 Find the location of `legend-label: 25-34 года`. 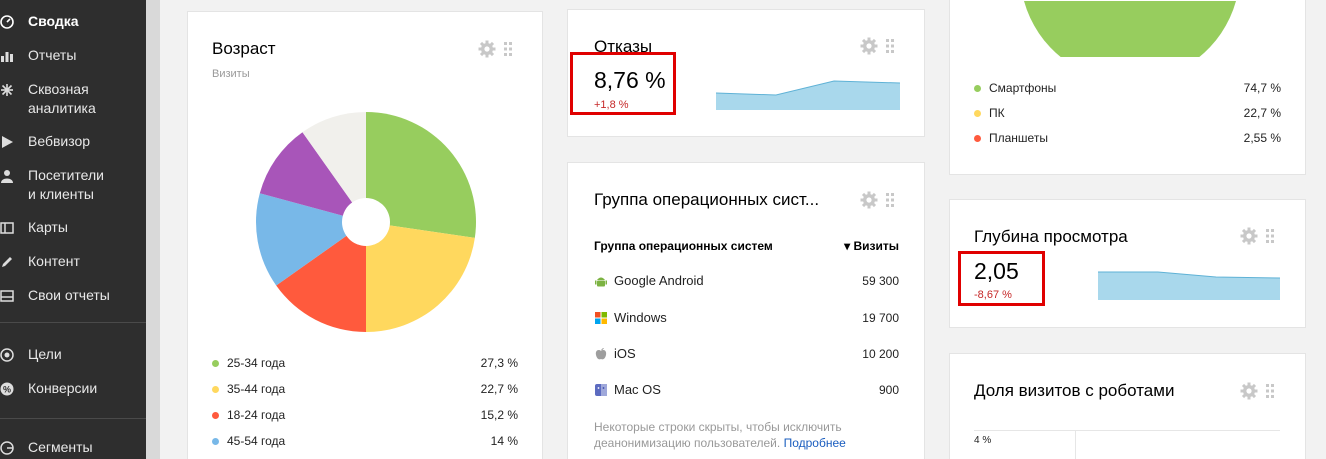

legend-label: 25-34 года is located at coordinates (256, 363).